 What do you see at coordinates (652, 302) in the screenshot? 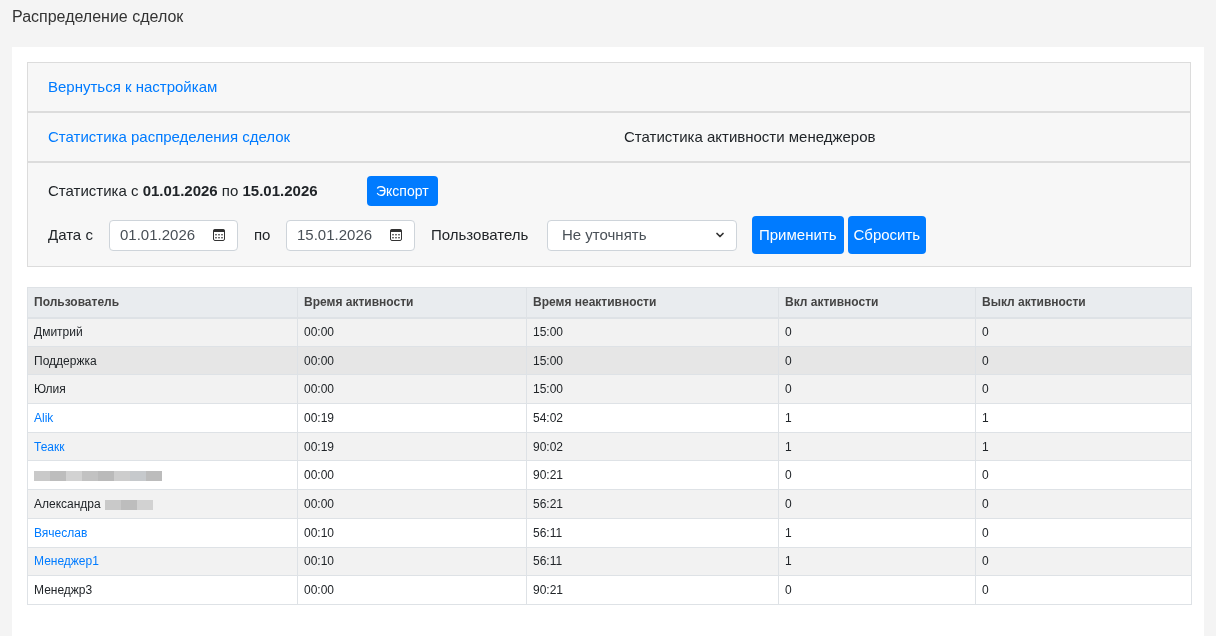
I see `column-header: Время неактивности` at bounding box center [652, 302].